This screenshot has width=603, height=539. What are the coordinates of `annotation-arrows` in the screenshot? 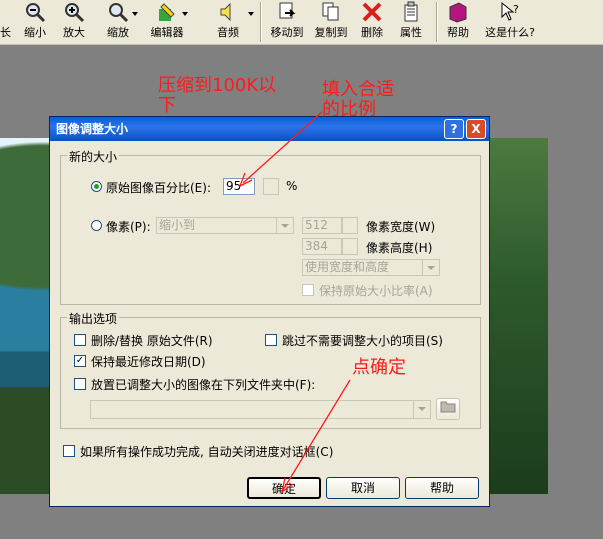 It's located at (294, 302).